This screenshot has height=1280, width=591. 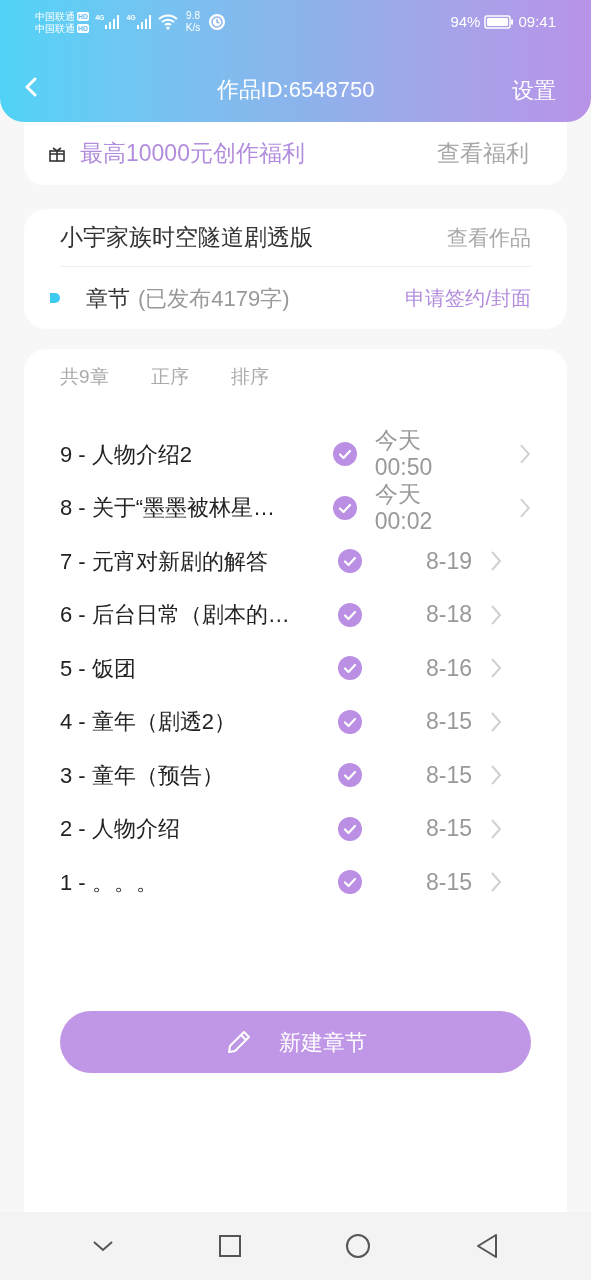 I want to click on chapter-title: 7 - 元宵对新剧的解答, so click(x=164, y=561).